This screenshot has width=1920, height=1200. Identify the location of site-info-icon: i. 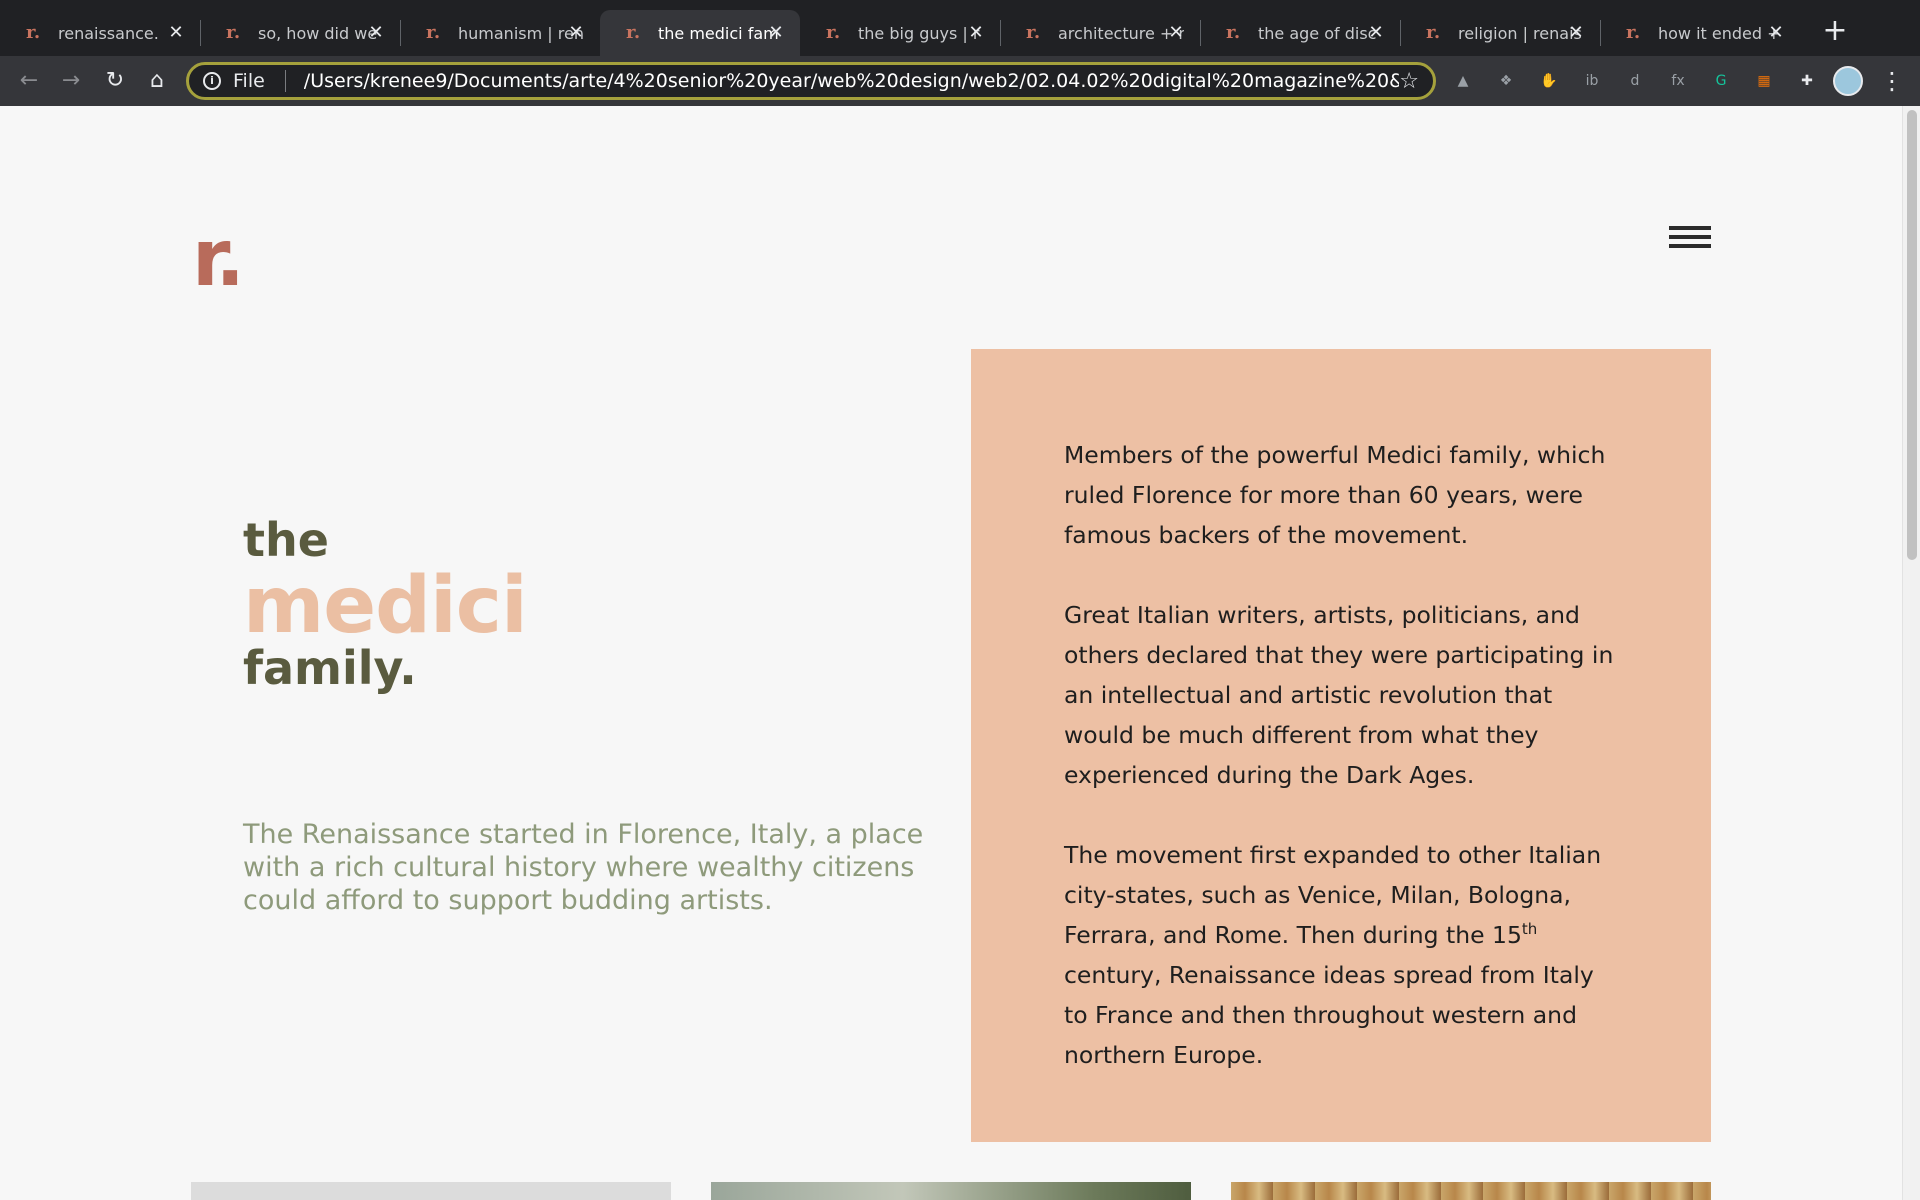
(212, 81).